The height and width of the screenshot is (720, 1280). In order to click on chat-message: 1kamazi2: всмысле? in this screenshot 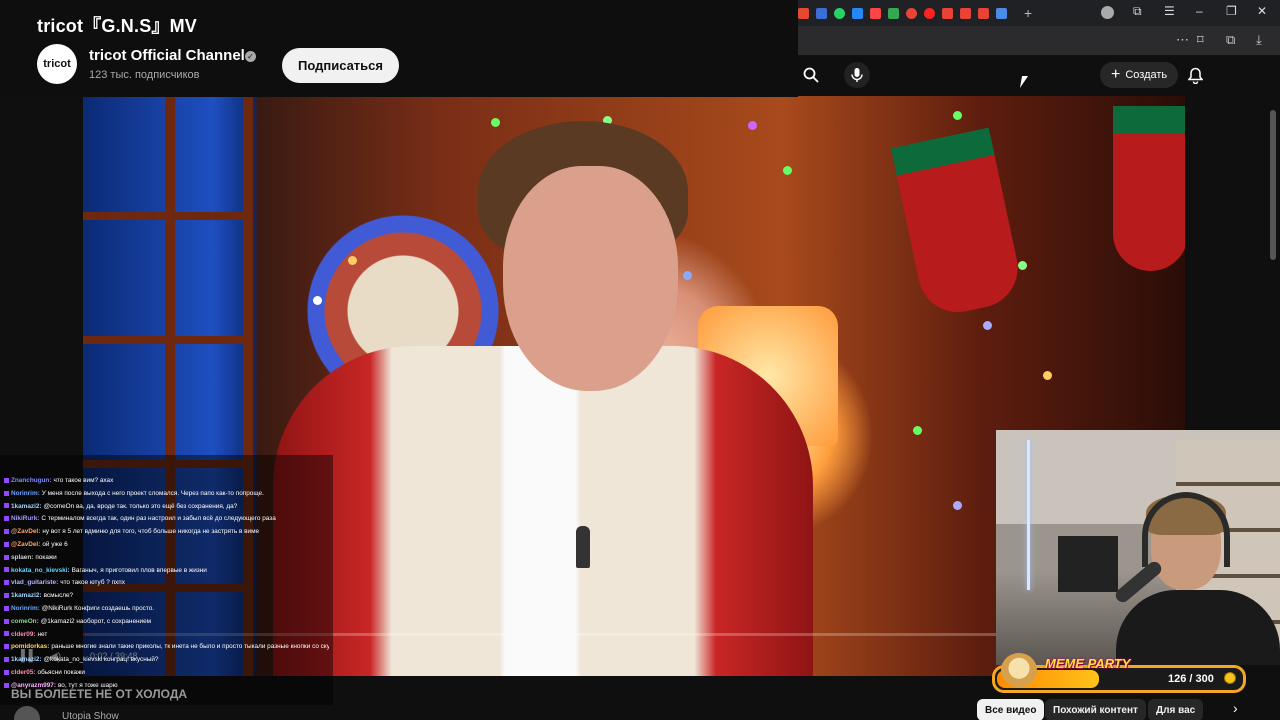, I will do `click(166, 596)`.